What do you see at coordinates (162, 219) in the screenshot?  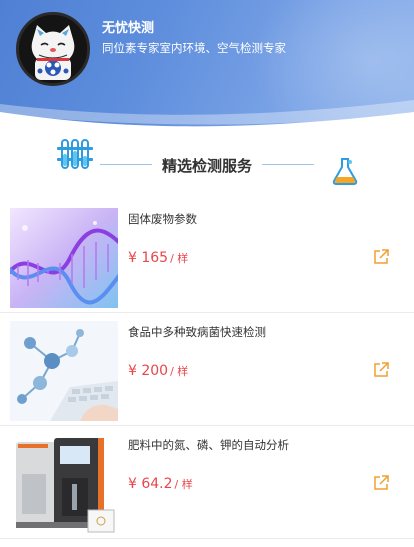 I see `product-name: 固体废物参数` at bounding box center [162, 219].